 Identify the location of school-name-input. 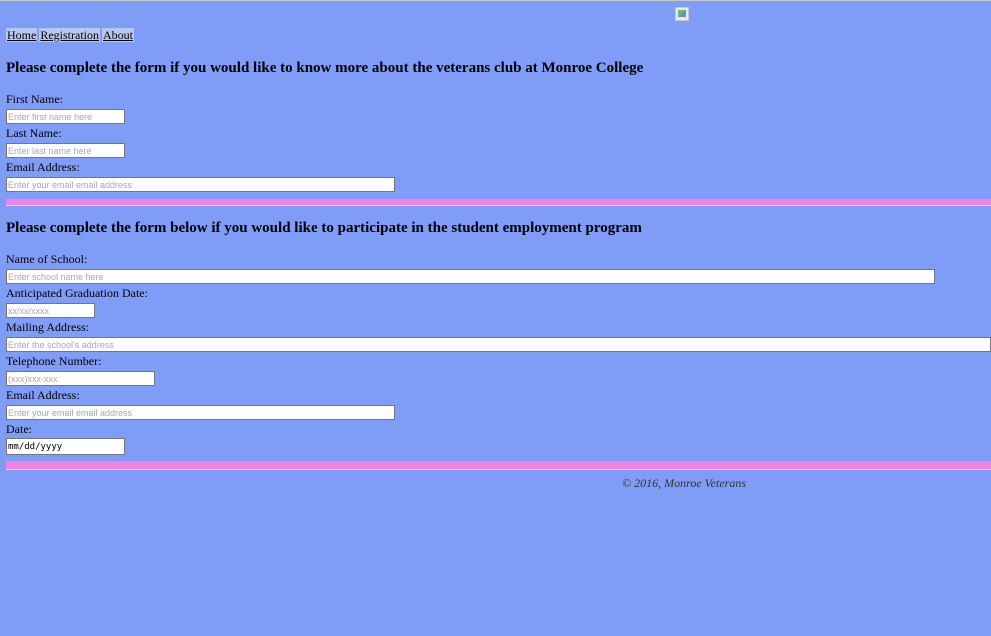
(470, 276).